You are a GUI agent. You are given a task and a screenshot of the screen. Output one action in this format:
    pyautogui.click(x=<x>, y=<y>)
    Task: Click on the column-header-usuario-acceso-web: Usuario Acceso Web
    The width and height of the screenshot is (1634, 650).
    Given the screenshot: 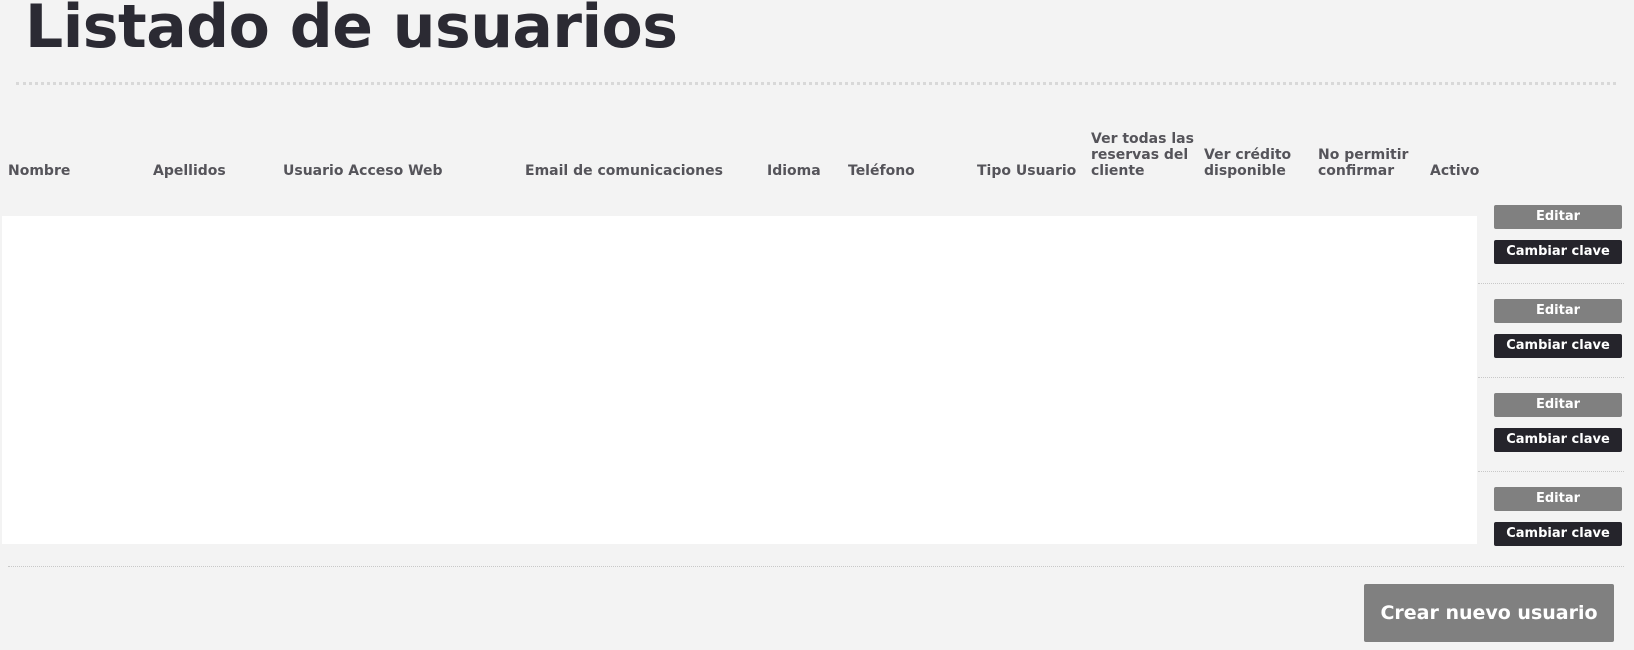 What is the action you would take?
    pyautogui.click(x=363, y=171)
    